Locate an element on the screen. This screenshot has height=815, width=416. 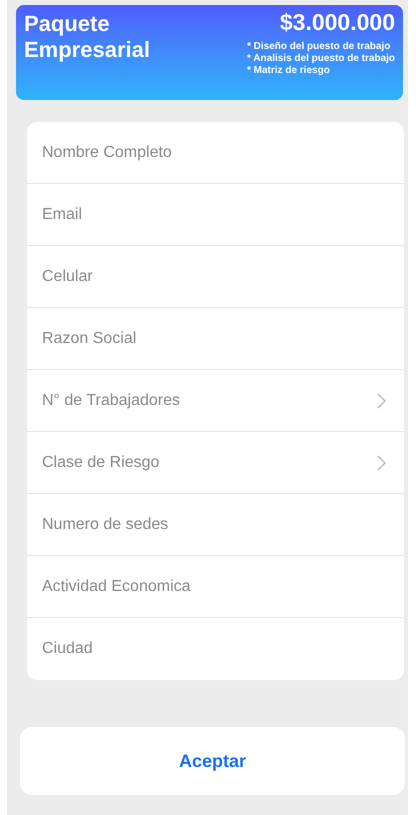
accept-button: Aceptar is located at coordinates (212, 761).